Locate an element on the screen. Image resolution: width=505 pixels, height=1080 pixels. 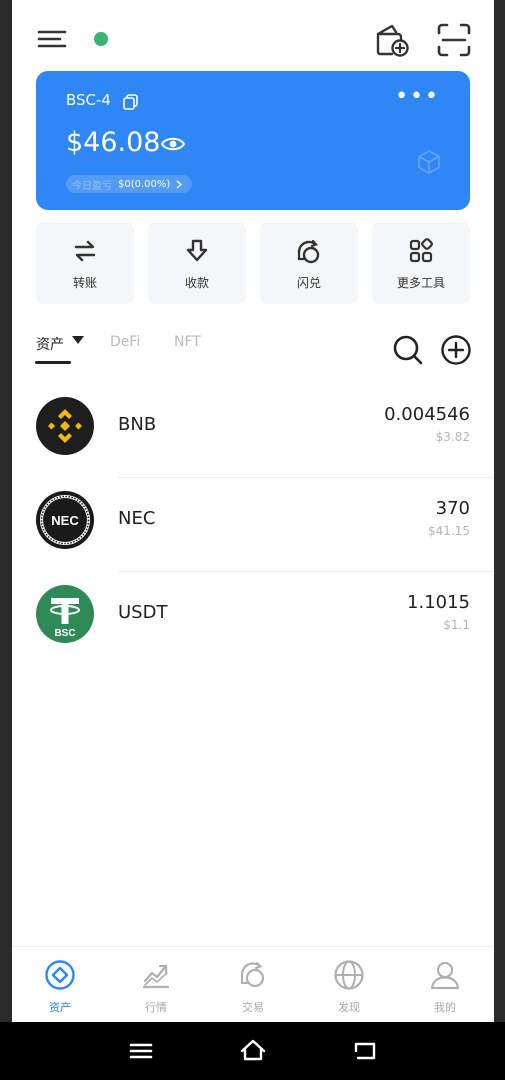
eye-icon is located at coordinates (173, 144).